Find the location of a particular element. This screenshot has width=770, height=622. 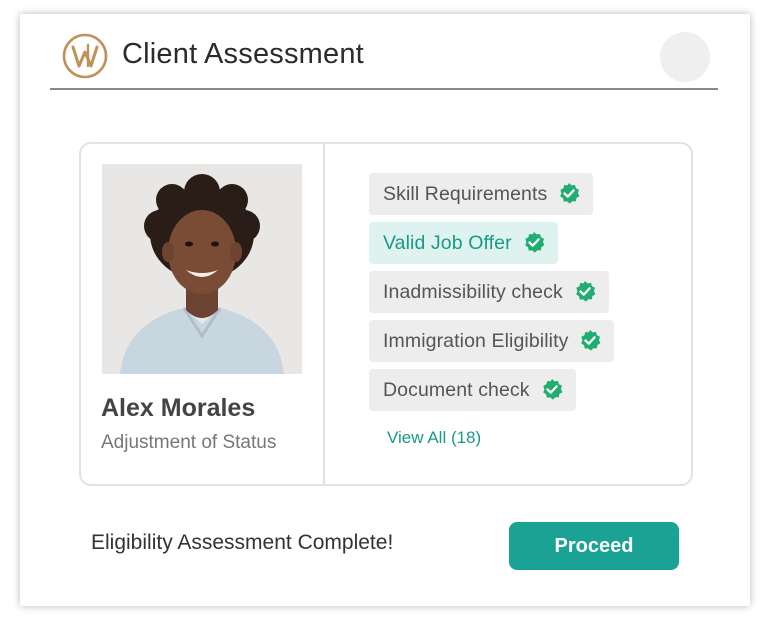

client-photo is located at coordinates (202, 269).